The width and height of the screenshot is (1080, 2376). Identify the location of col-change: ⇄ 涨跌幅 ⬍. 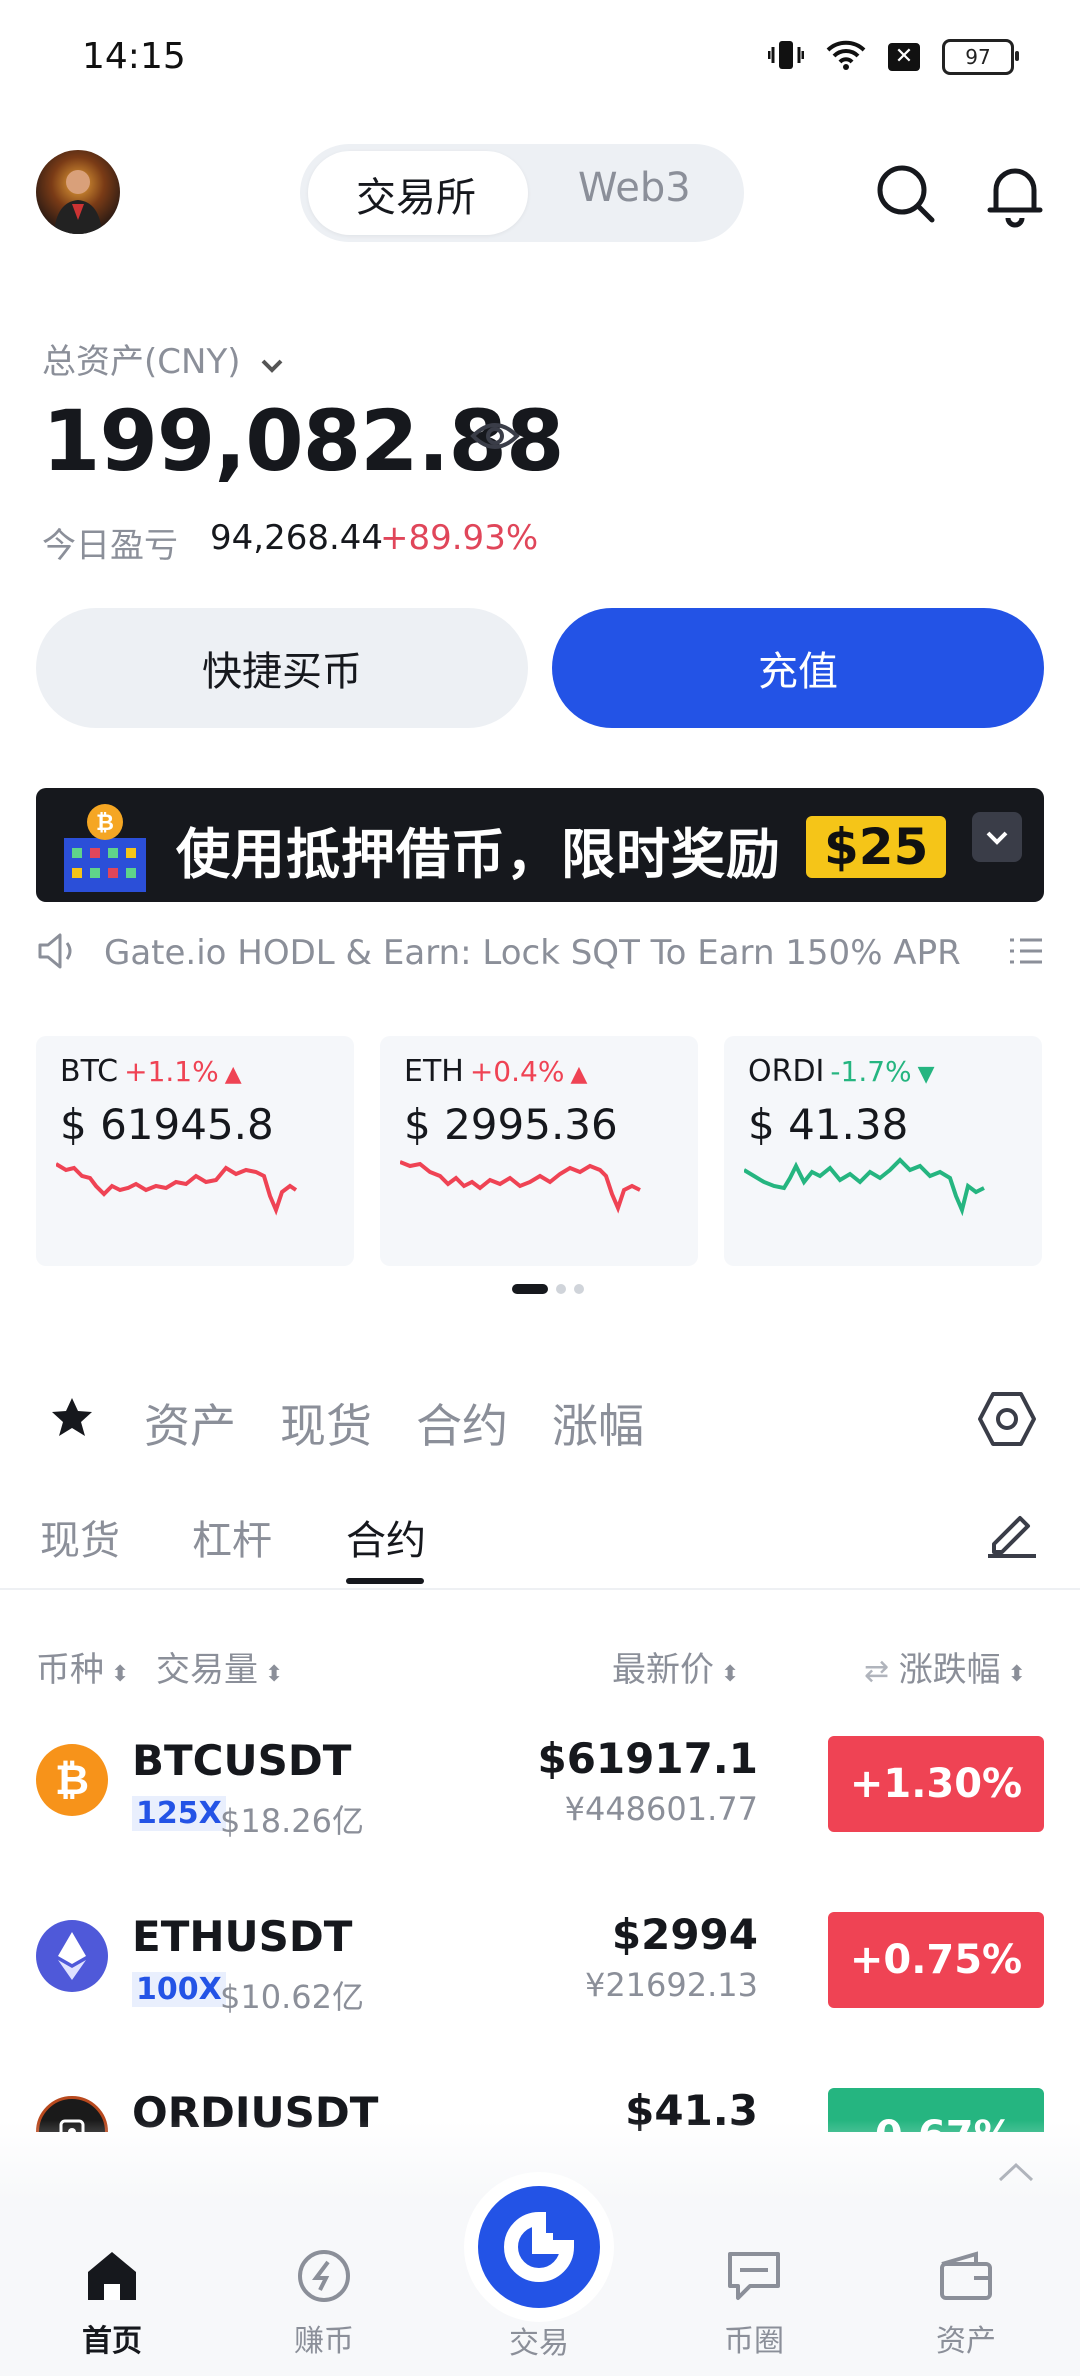
(945, 1666).